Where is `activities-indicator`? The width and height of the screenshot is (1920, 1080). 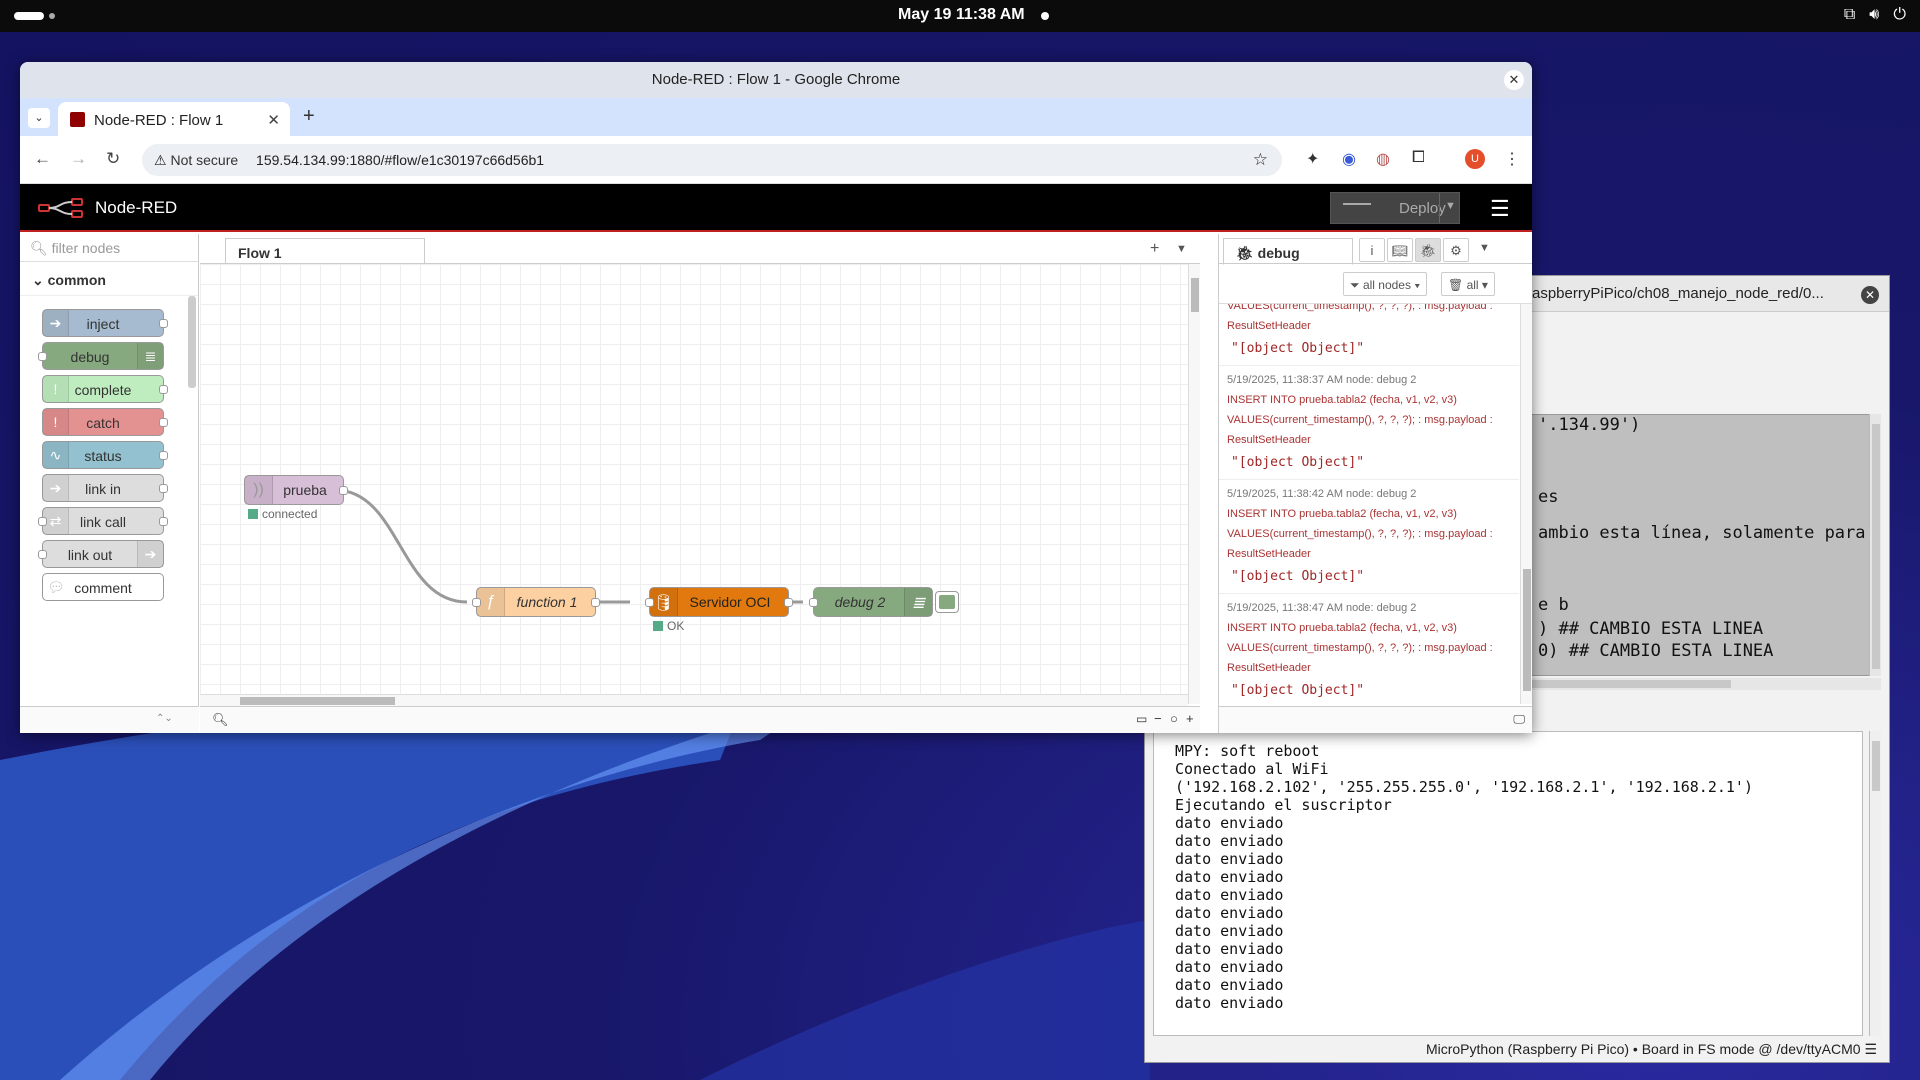
activities-indicator is located at coordinates (29, 16).